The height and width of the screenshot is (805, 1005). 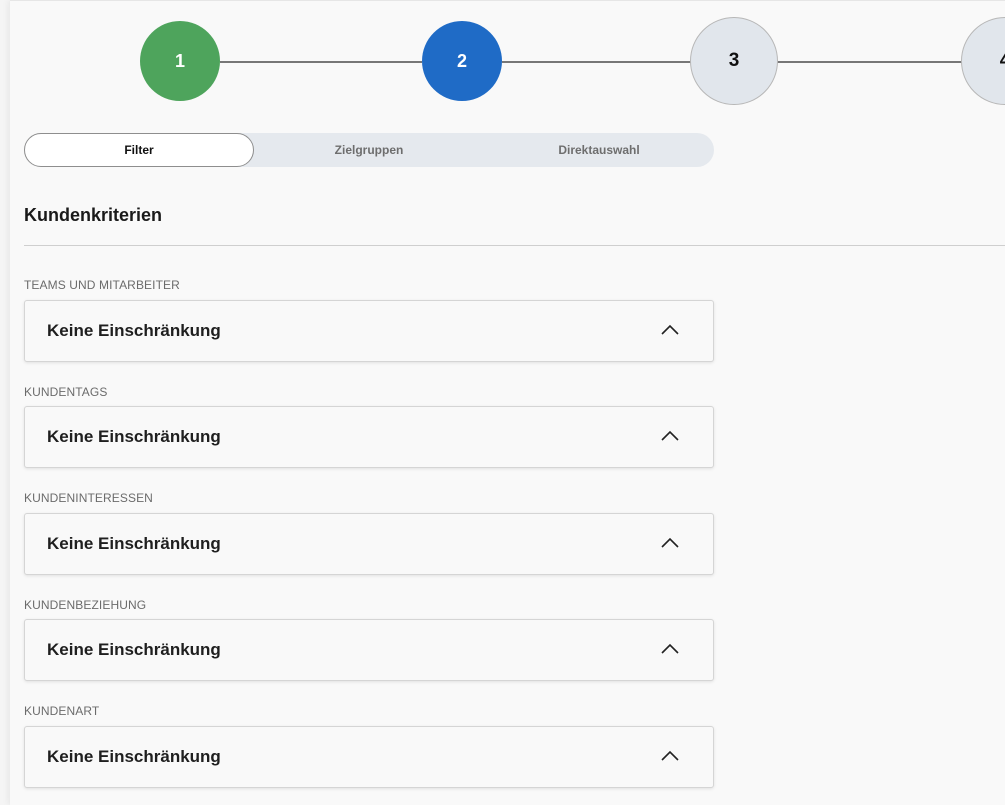 I want to click on kundeninteressen-dropdown: Keine Einschränkung, so click(x=369, y=544).